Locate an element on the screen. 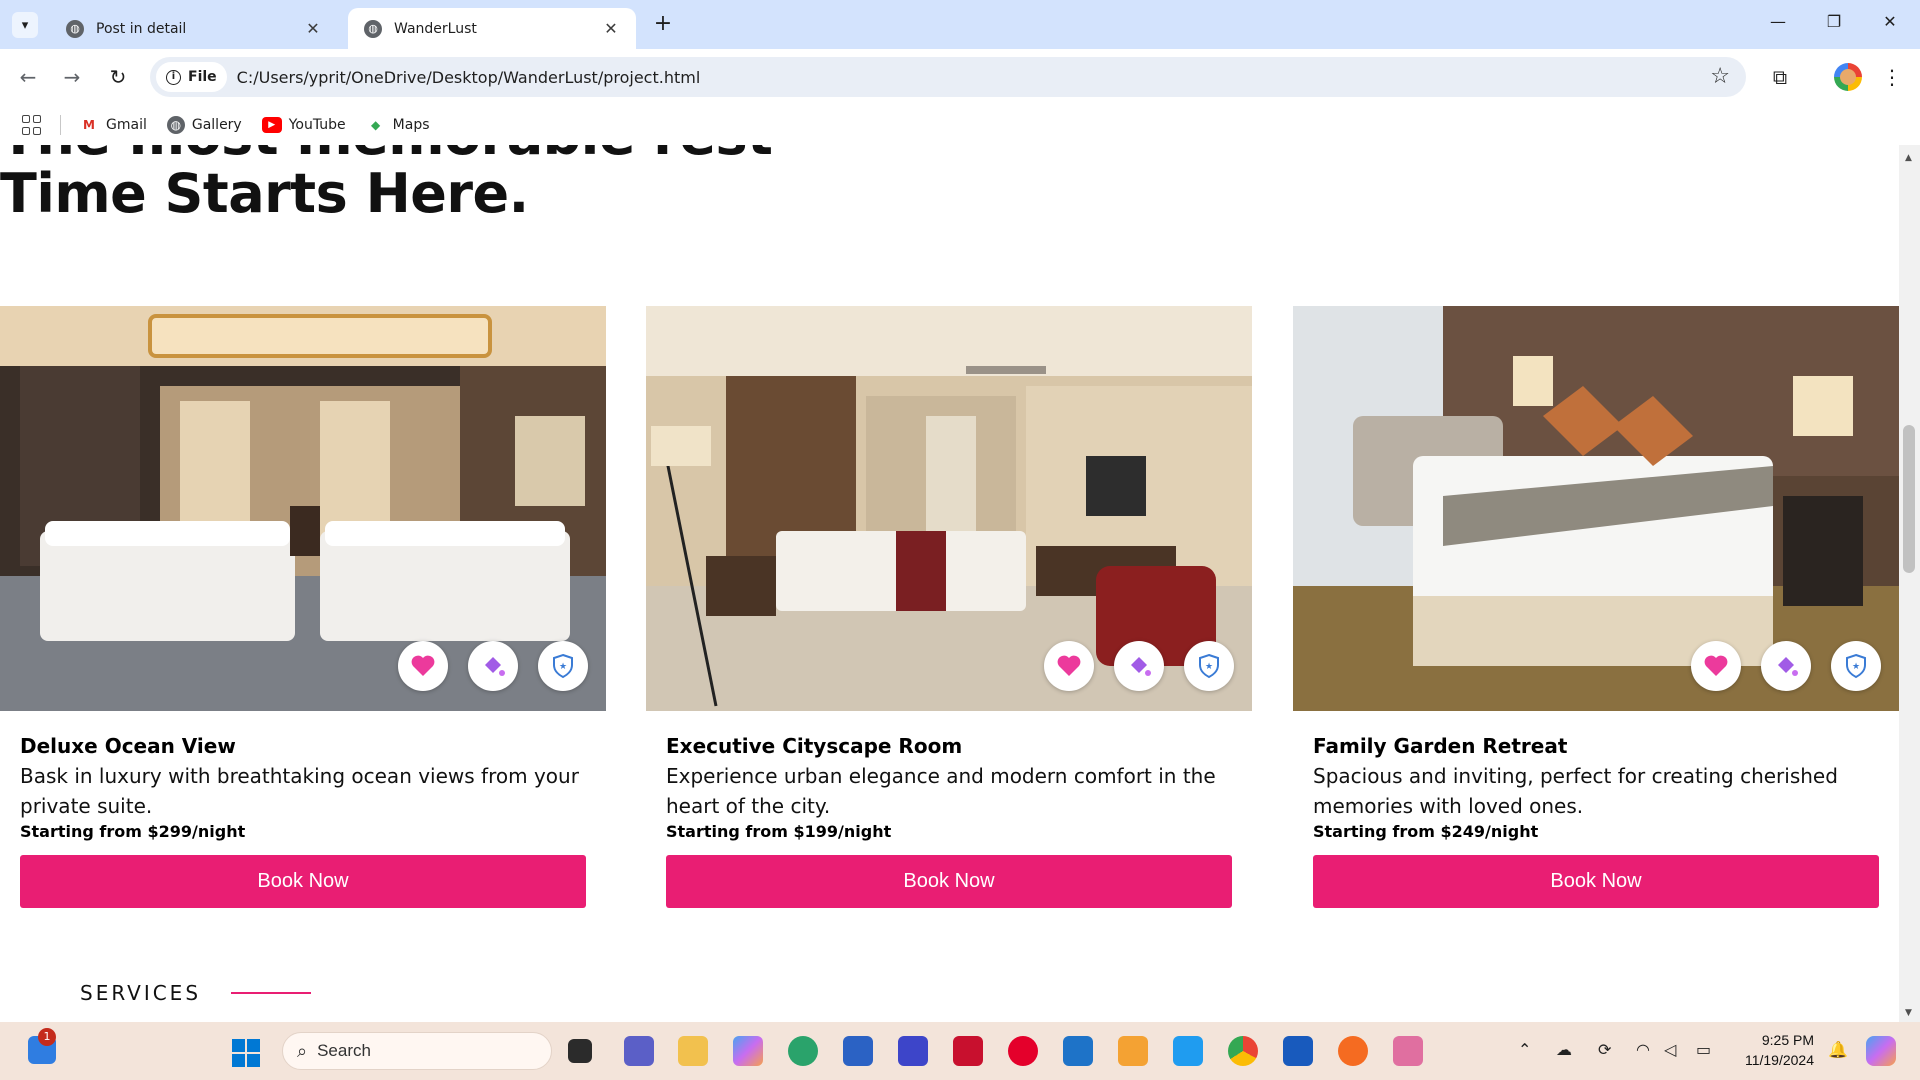 This screenshot has height=1080, width=1920. restore-button: ❐ is located at coordinates (1834, 24).